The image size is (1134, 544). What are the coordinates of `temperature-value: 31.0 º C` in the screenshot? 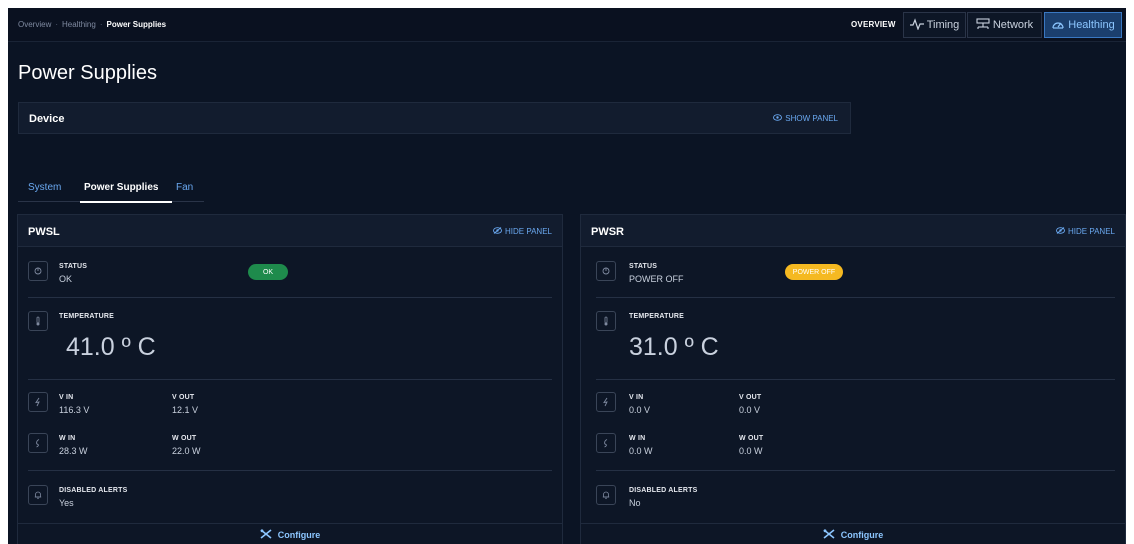 It's located at (674, 347).